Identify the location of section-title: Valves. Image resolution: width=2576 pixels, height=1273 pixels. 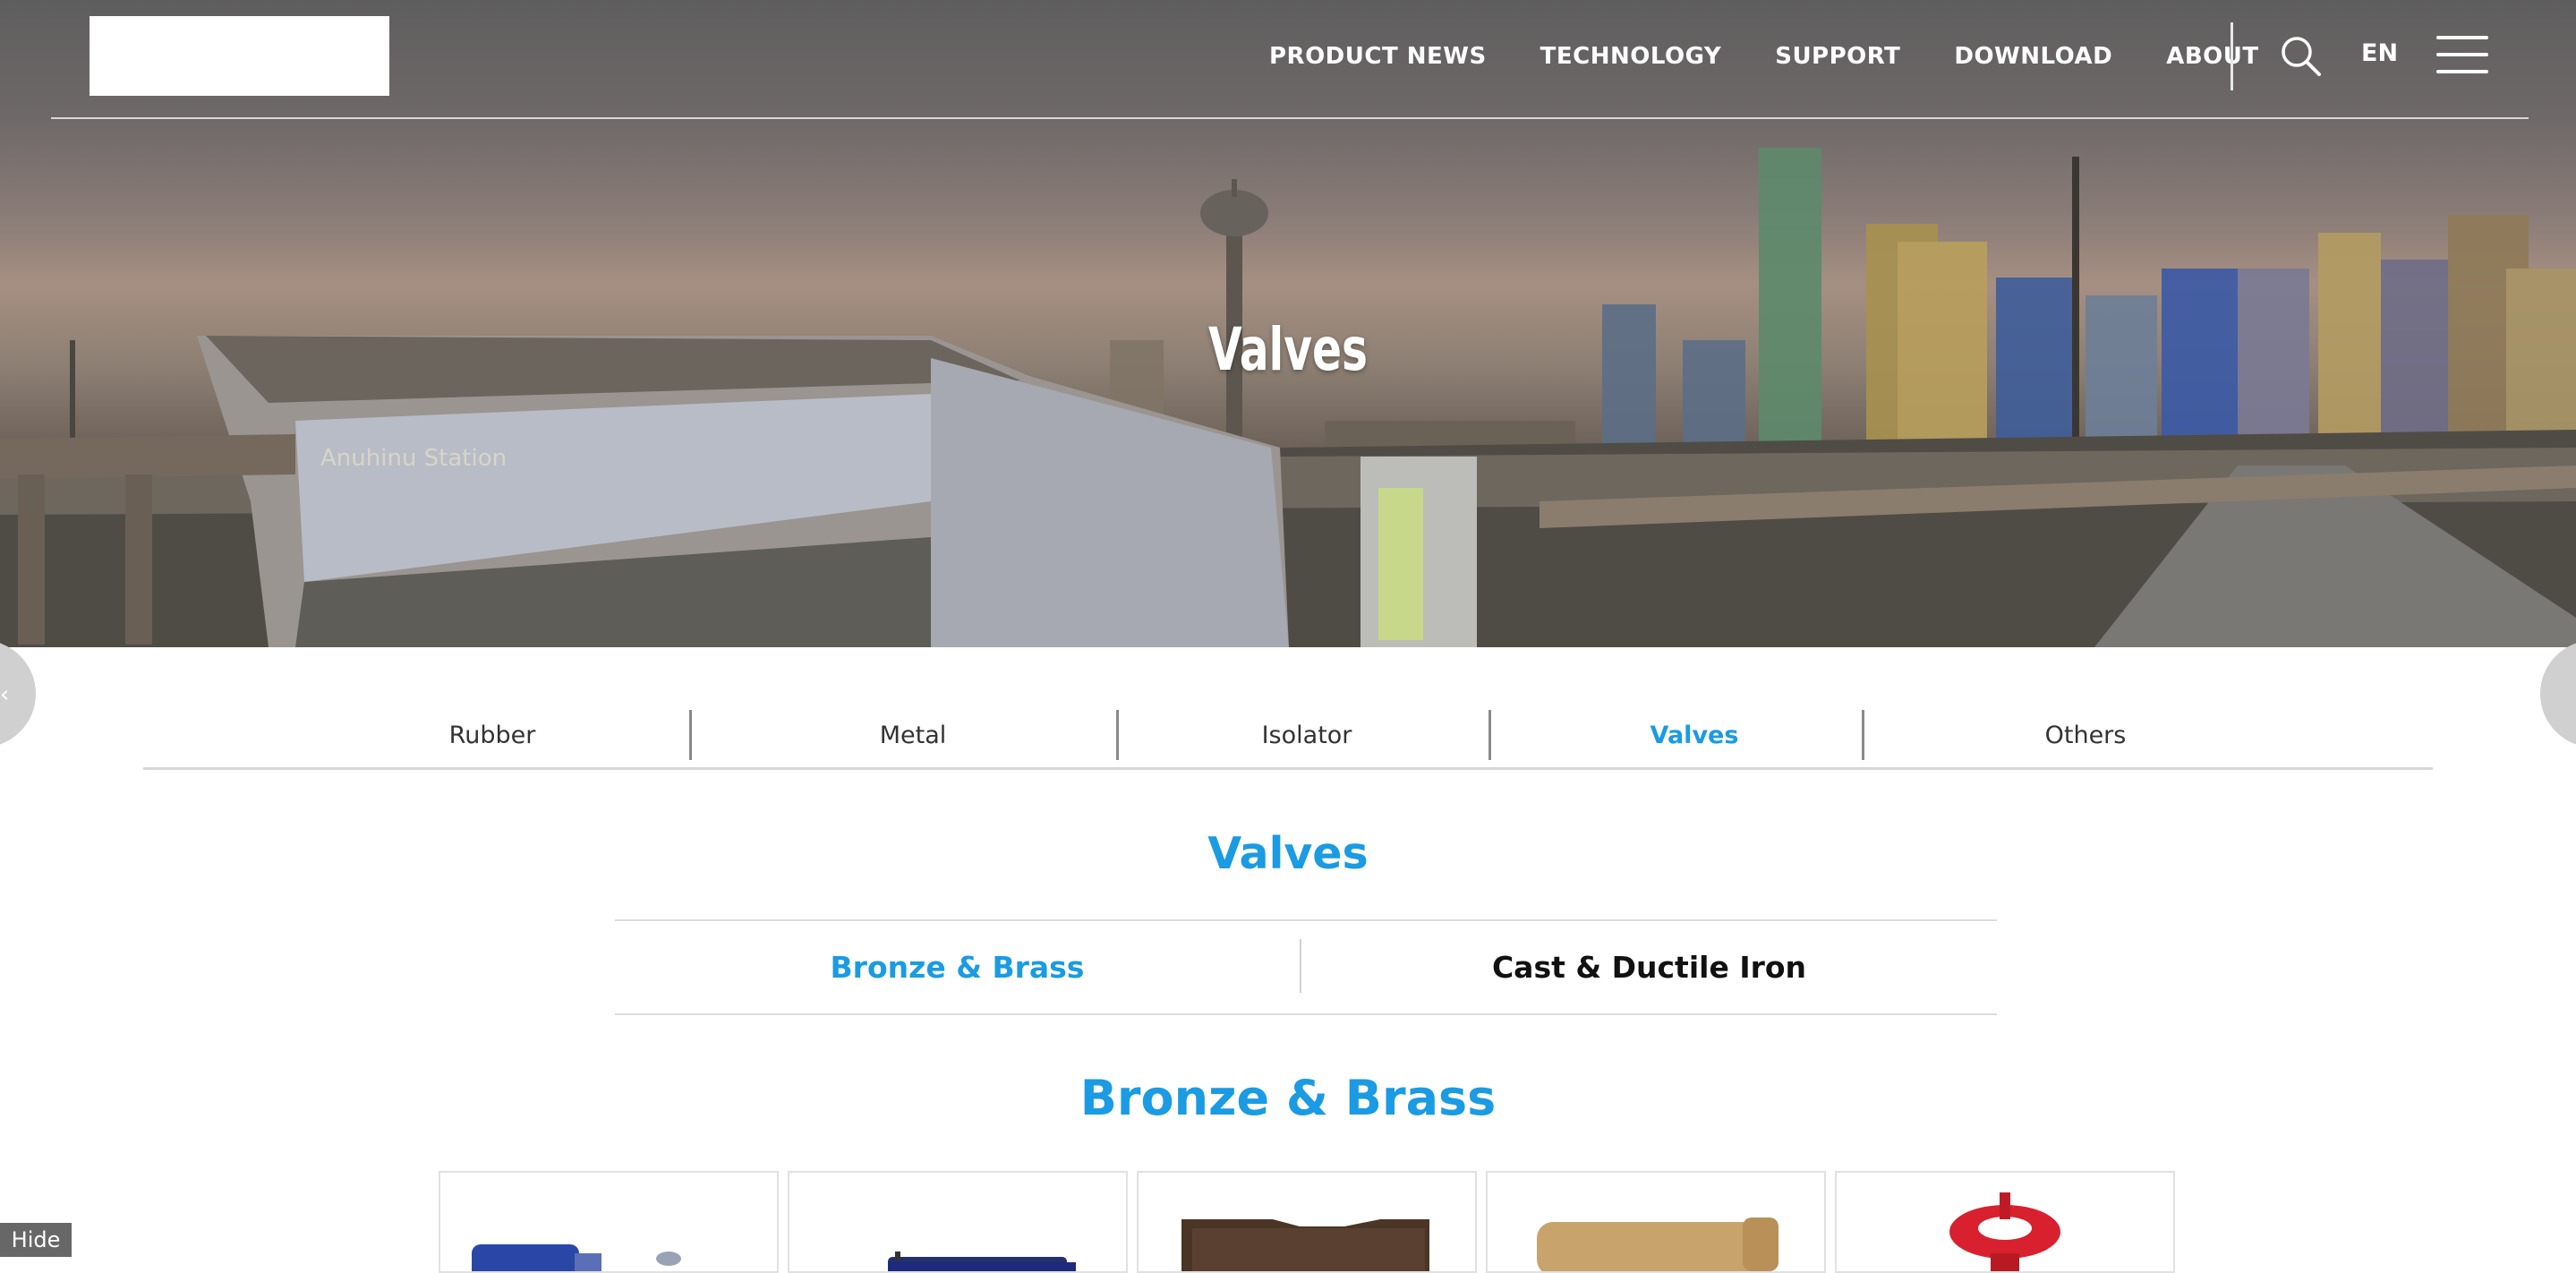
(1288, 853).